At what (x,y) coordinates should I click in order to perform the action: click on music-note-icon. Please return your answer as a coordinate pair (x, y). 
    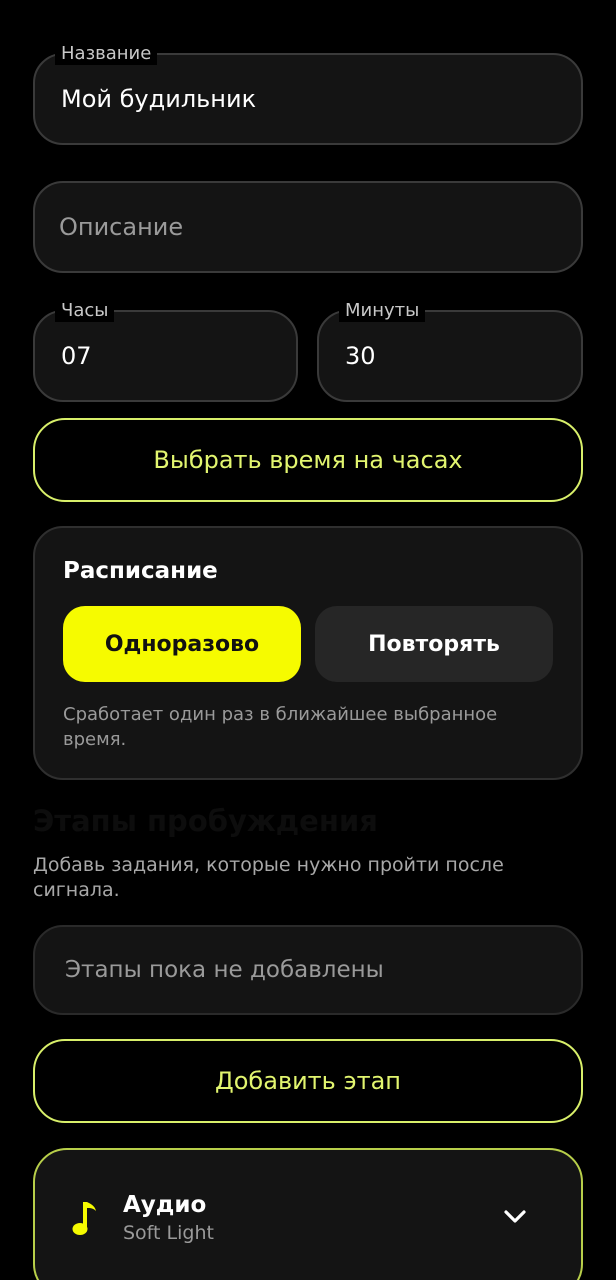
    Looking at the image, I should click on (84, 1218).